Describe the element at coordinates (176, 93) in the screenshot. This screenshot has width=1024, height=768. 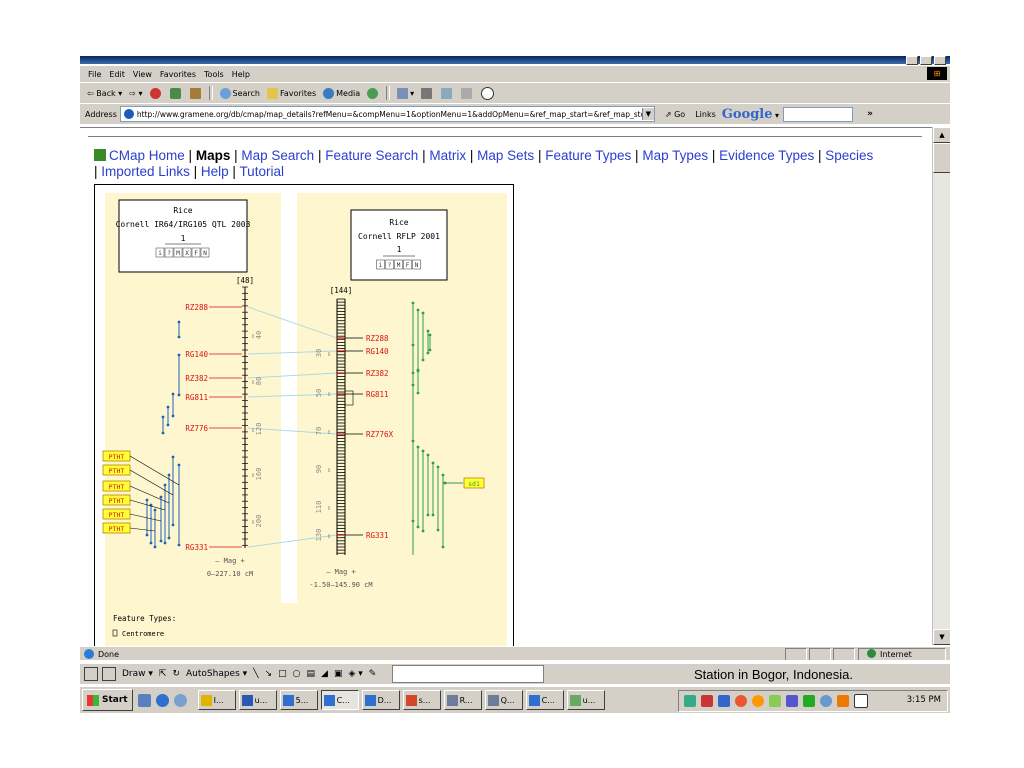
I see `refresh-button` at that location.